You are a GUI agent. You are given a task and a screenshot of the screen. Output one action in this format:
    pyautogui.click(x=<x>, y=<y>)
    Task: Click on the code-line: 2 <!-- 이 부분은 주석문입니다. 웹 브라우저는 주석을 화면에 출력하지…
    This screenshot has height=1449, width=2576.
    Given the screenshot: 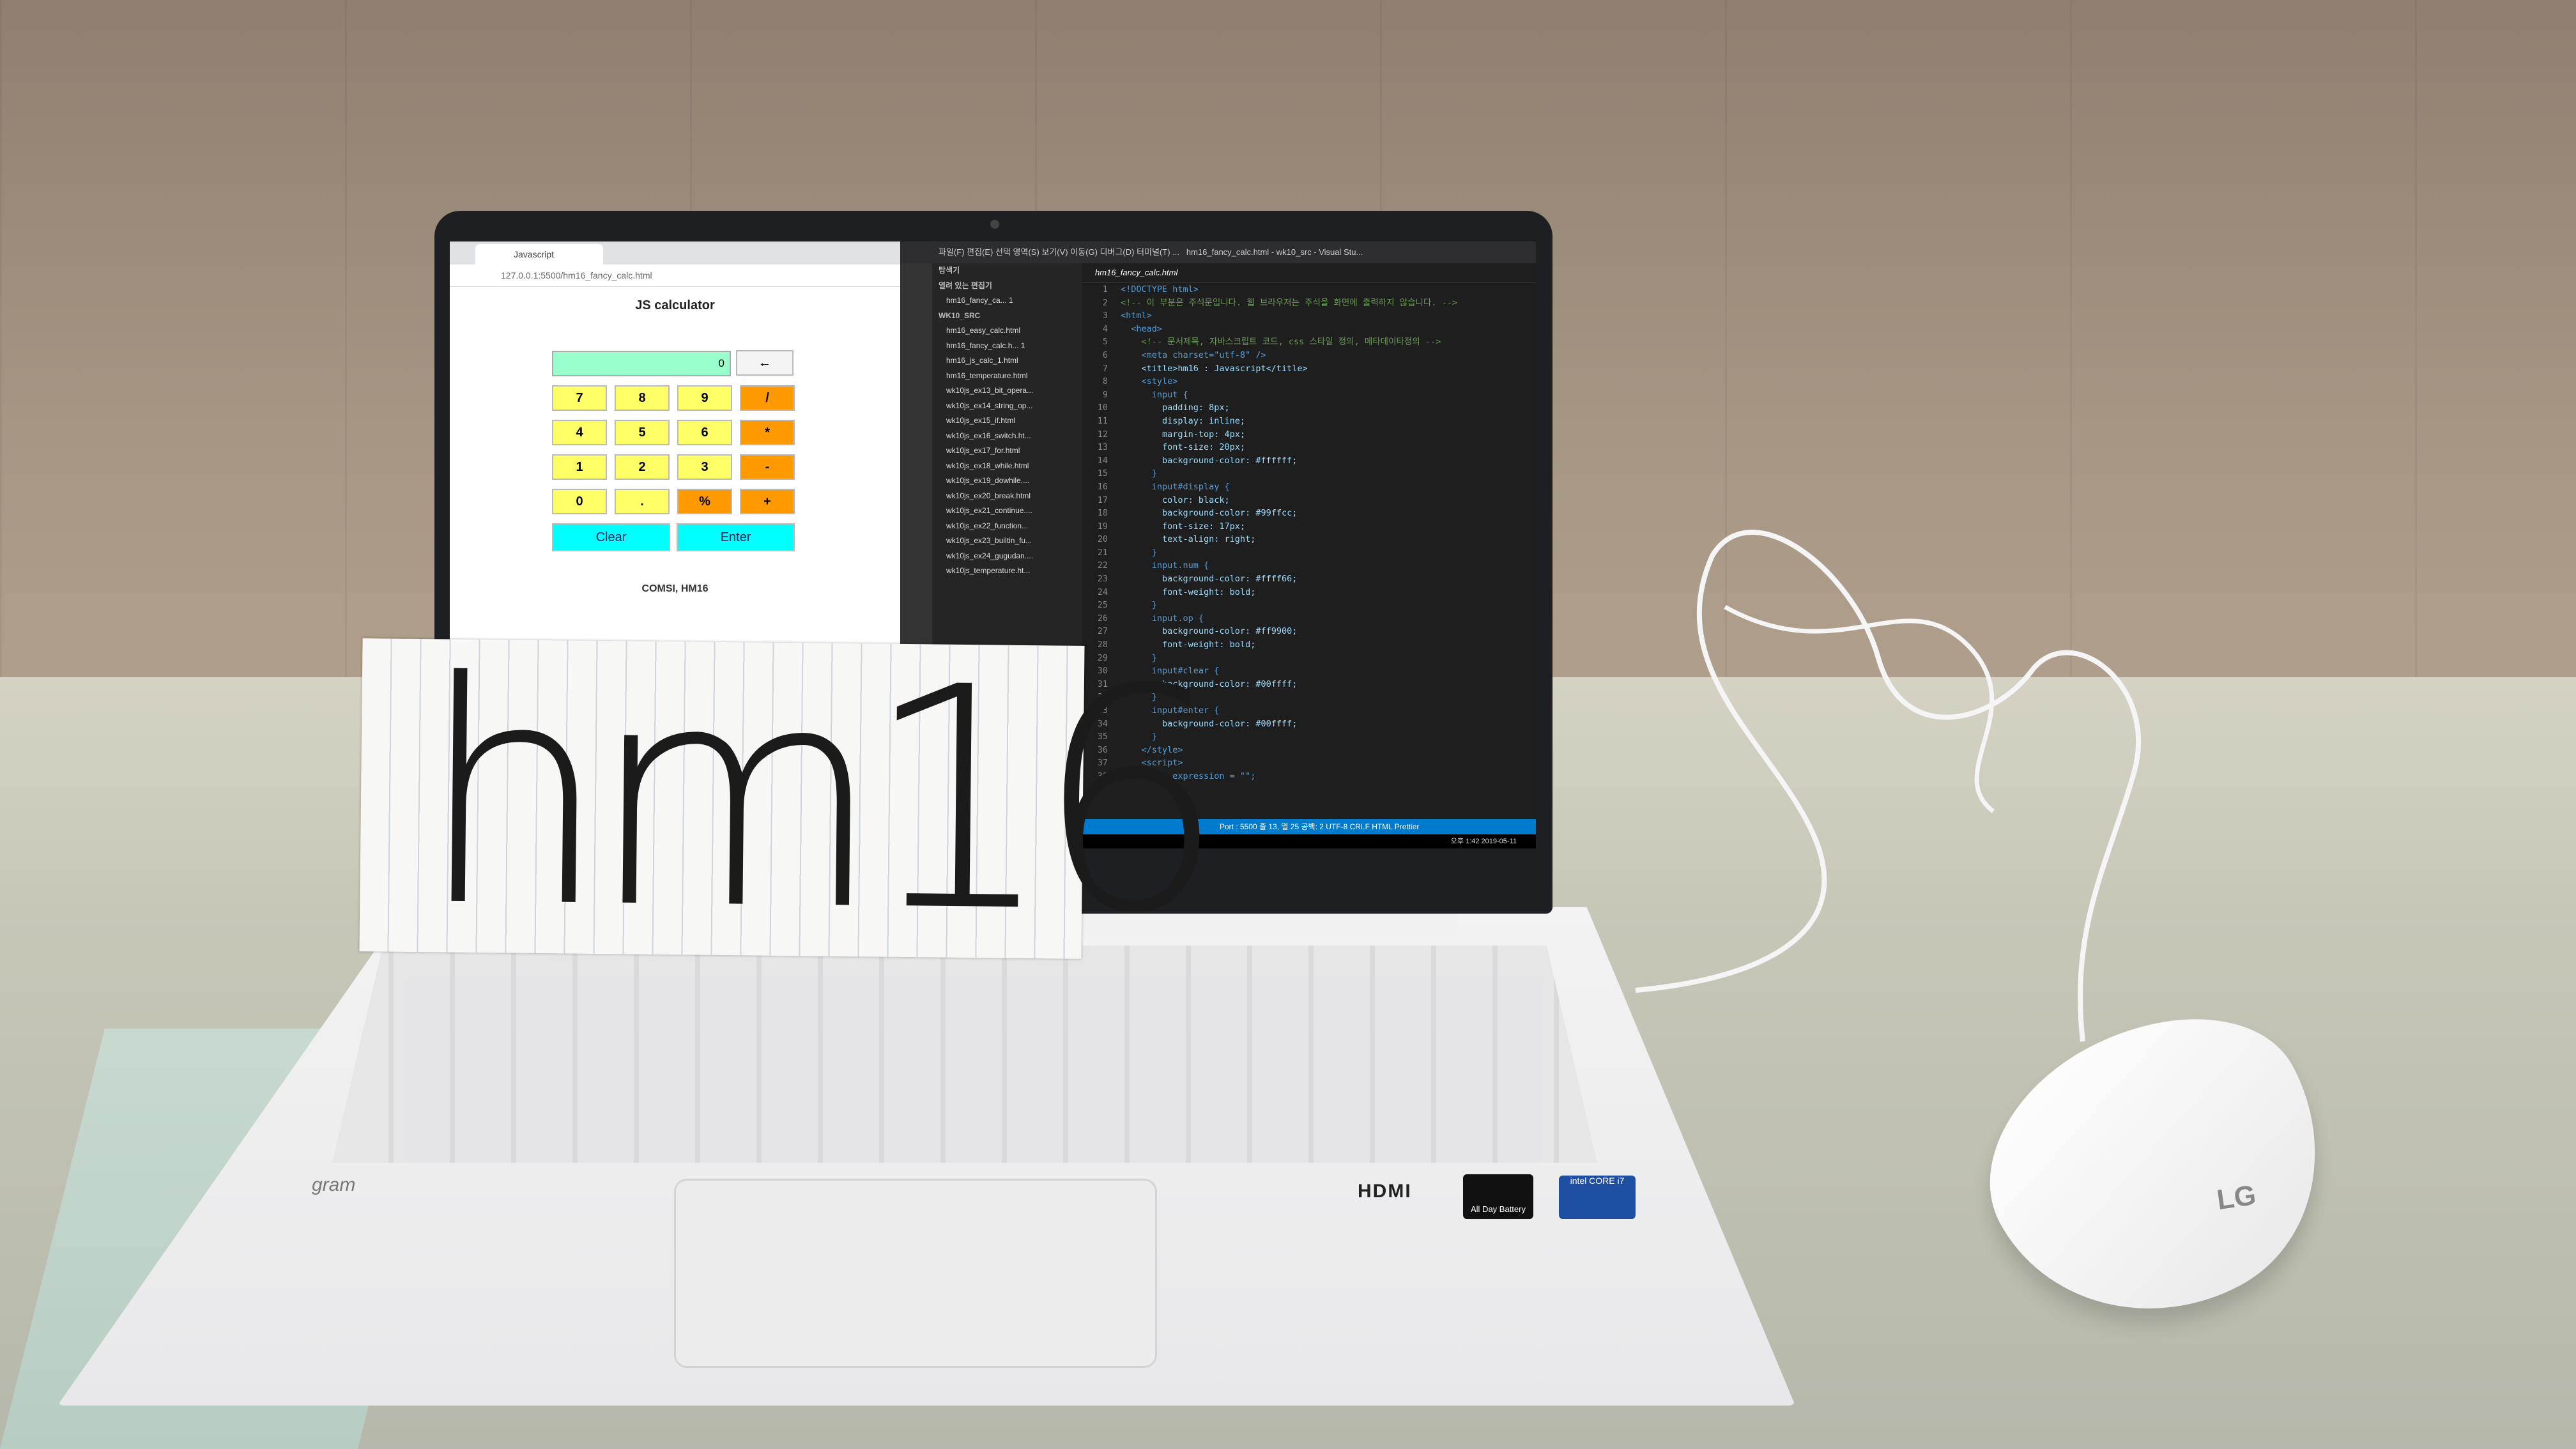 What is the action you would take?
    pyautogui.click(x=1319, y=303)
    